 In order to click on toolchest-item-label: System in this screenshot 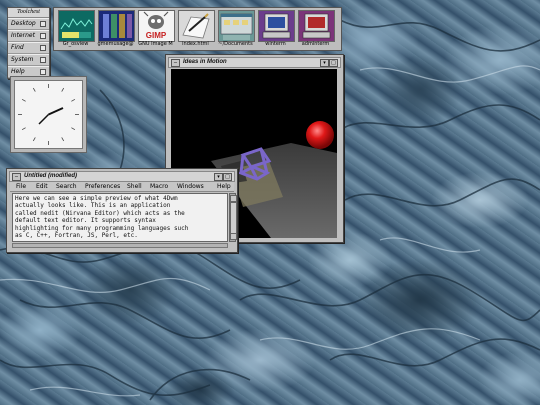, I will do `click(22, 59)`.